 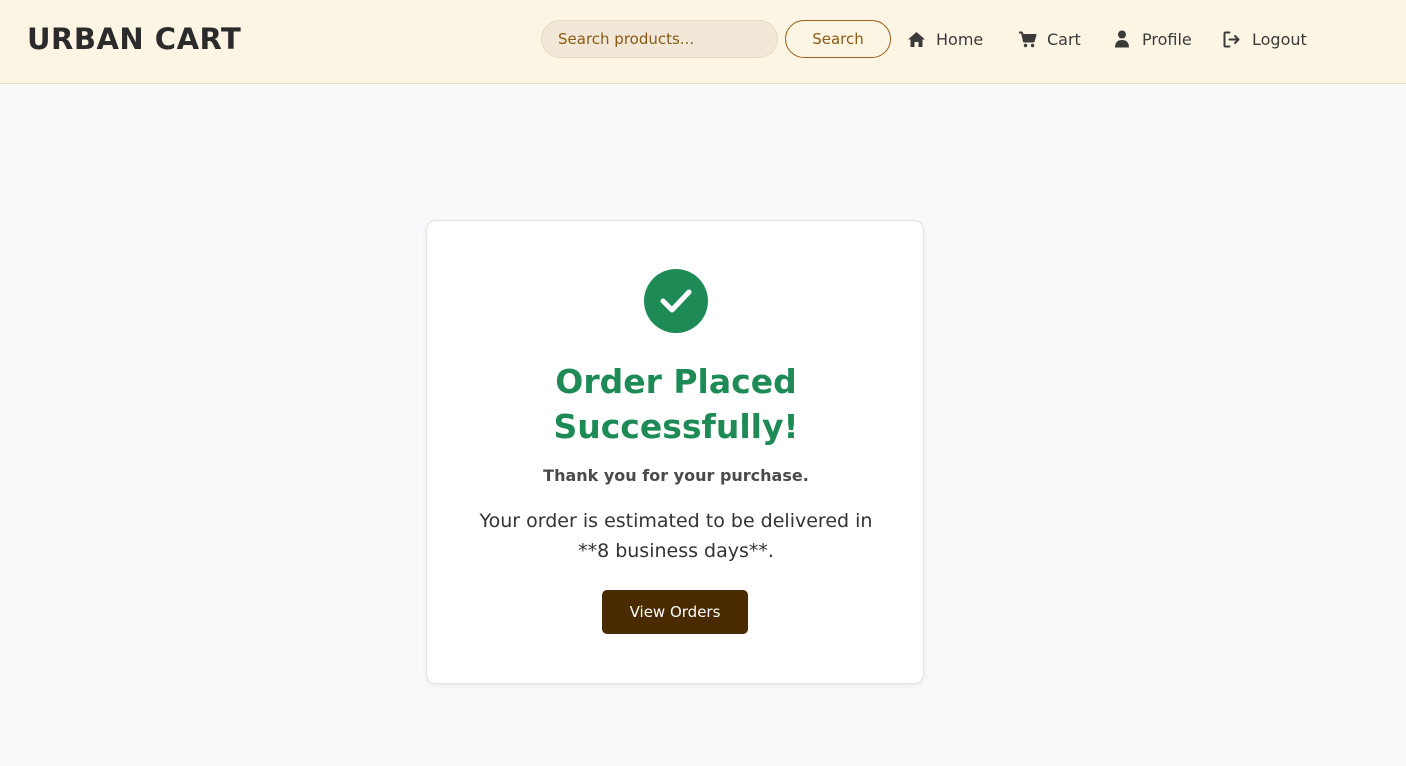 What do you see at coordinates (134, 39) in the screenshot?
I see `brand-logo: URBAN CART` at bounding box center [134, 39].